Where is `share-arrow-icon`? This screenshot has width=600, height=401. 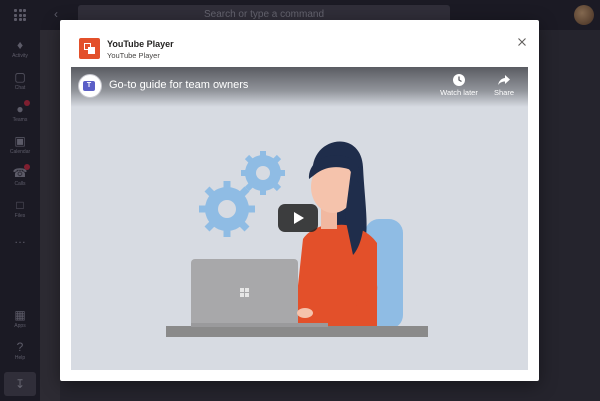
share-arrow-icon is located at coordinates (504, 80).